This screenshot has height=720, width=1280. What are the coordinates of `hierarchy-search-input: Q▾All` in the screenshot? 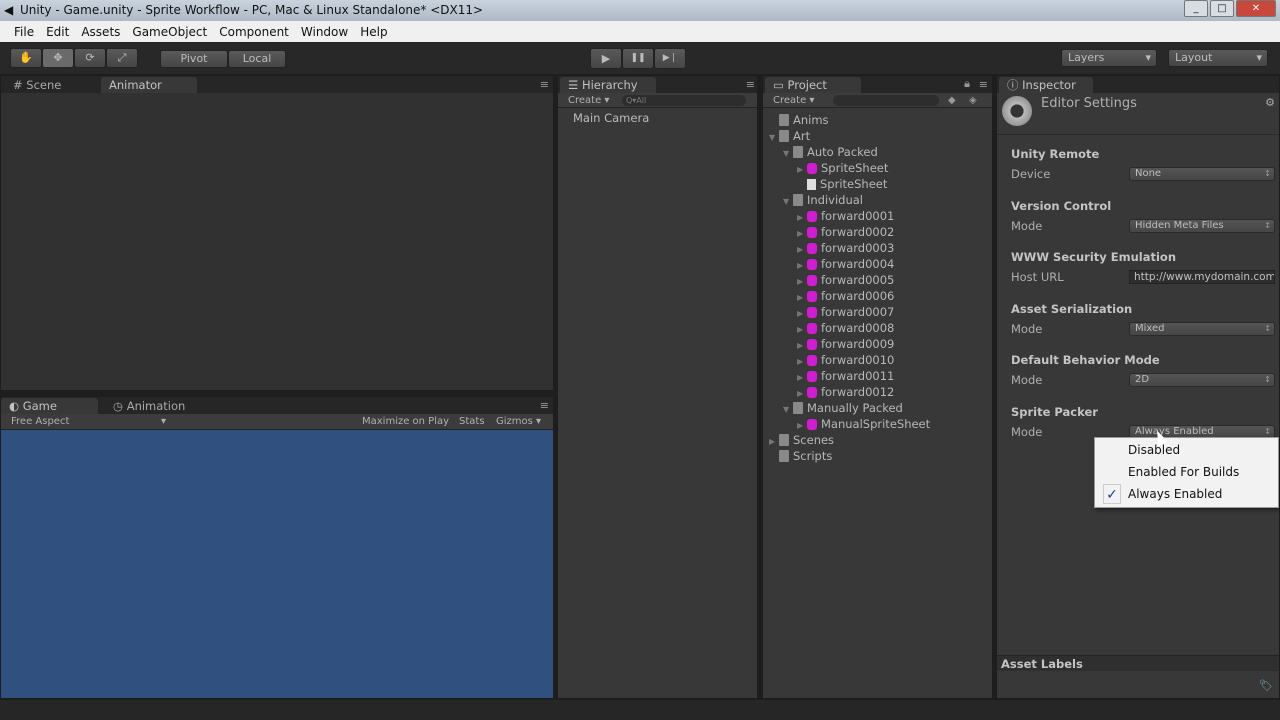 It's located at (684, 100).